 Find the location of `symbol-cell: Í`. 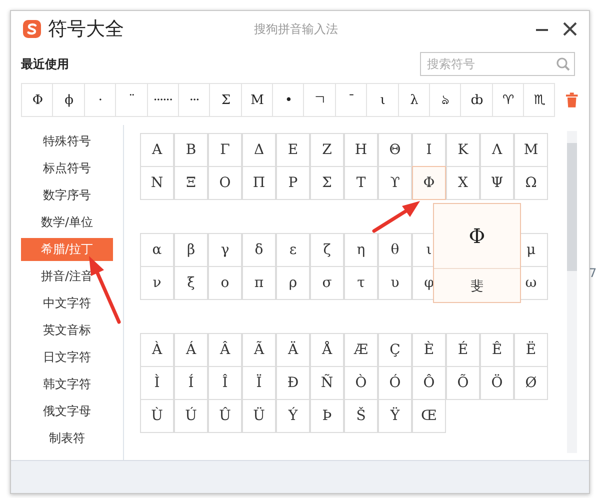

symbol-cell: Í is located at coordinates (191, 383).